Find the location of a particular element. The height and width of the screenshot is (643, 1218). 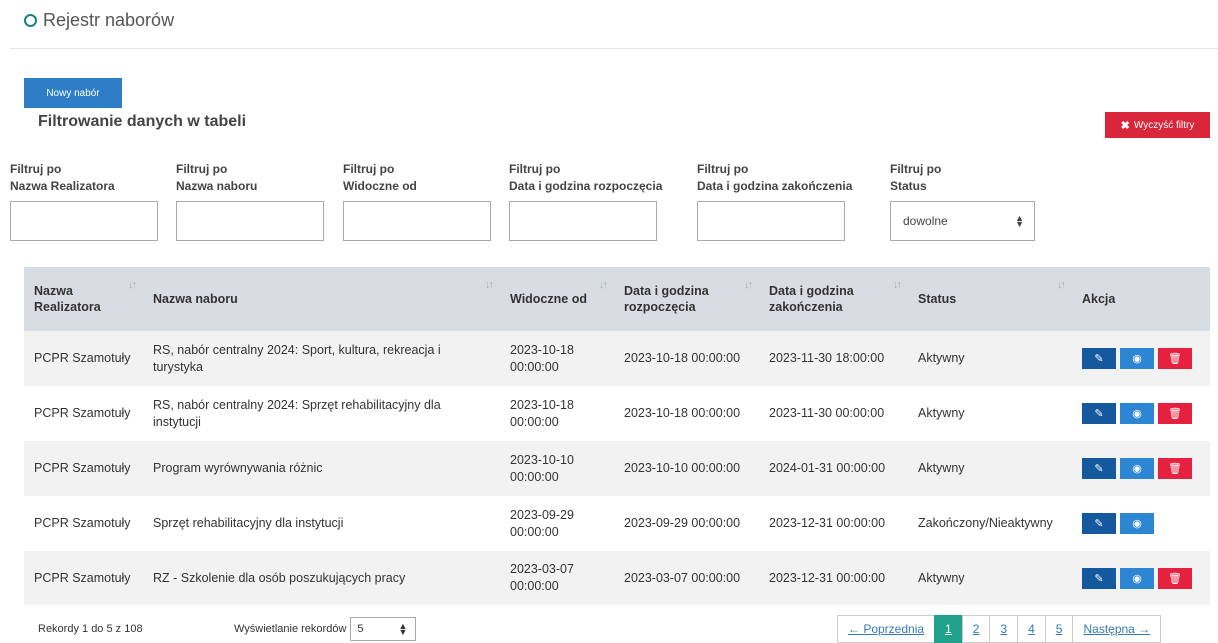

cell-actions: ✎ ◉ is located at coordinates (1141, 523).